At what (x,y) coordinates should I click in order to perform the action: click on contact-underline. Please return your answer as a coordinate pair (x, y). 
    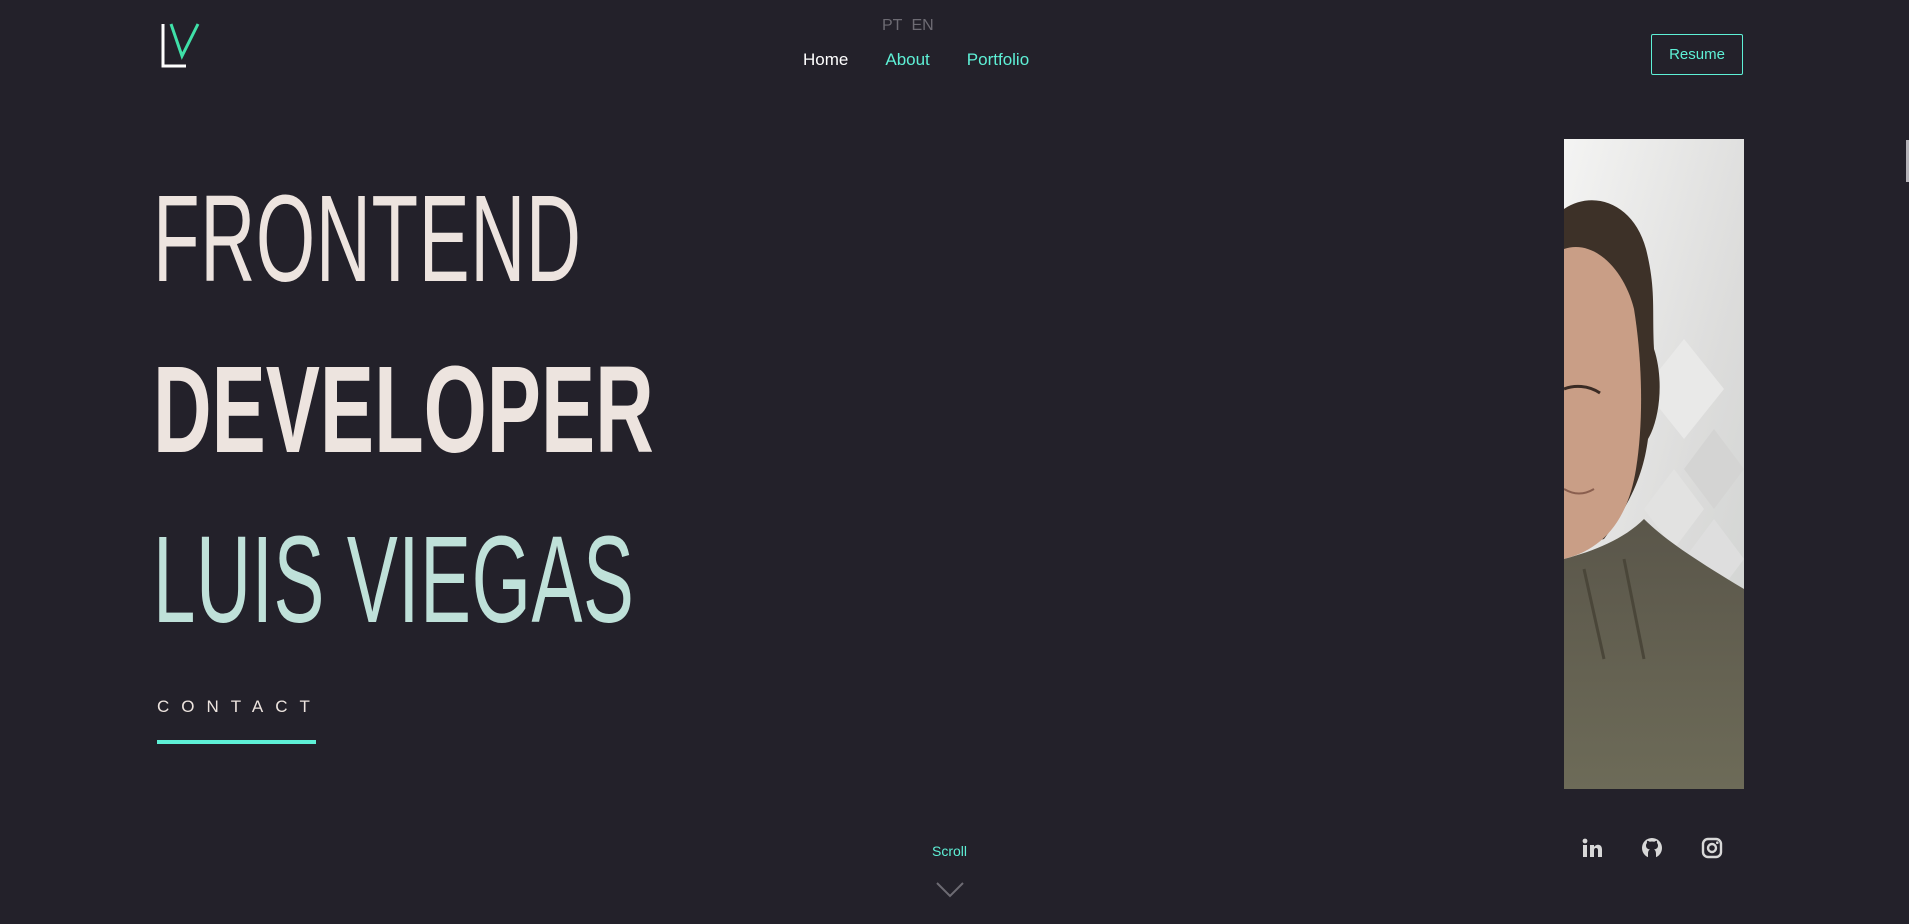
    Looking at the image, I should click on (236, 742).